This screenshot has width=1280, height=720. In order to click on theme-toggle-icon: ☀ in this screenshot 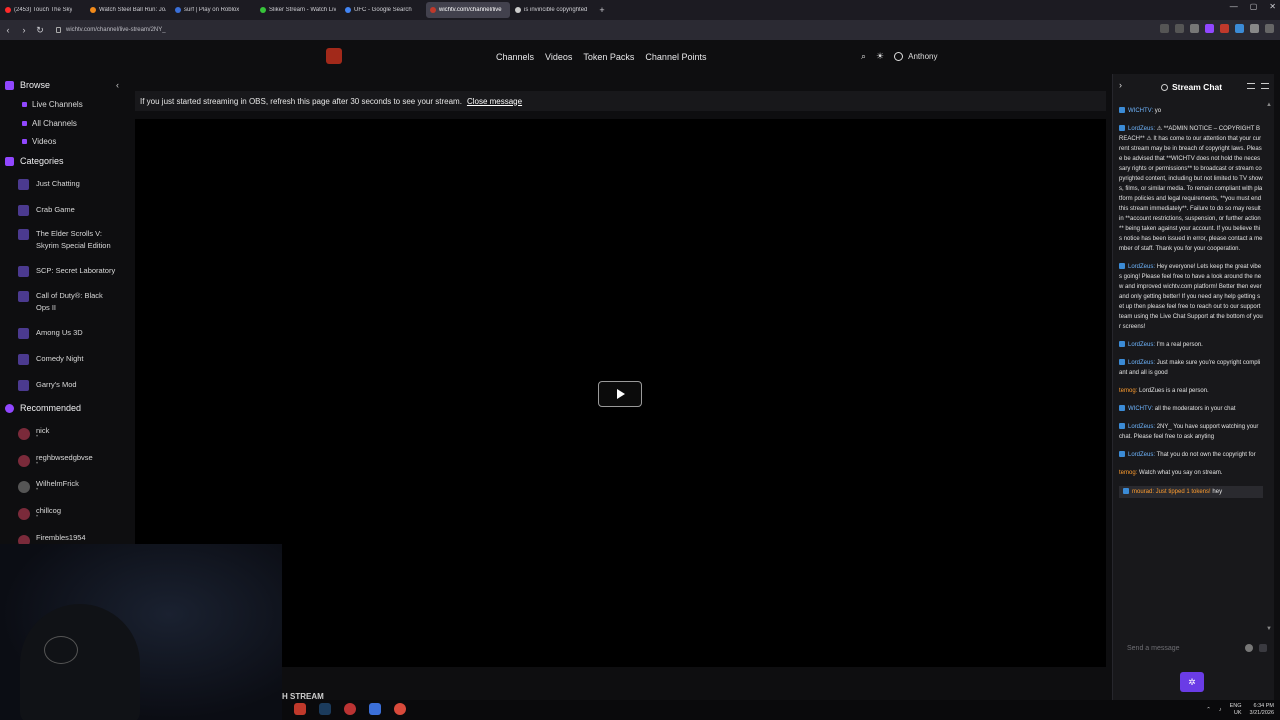, I will do `click(880, 56)`.